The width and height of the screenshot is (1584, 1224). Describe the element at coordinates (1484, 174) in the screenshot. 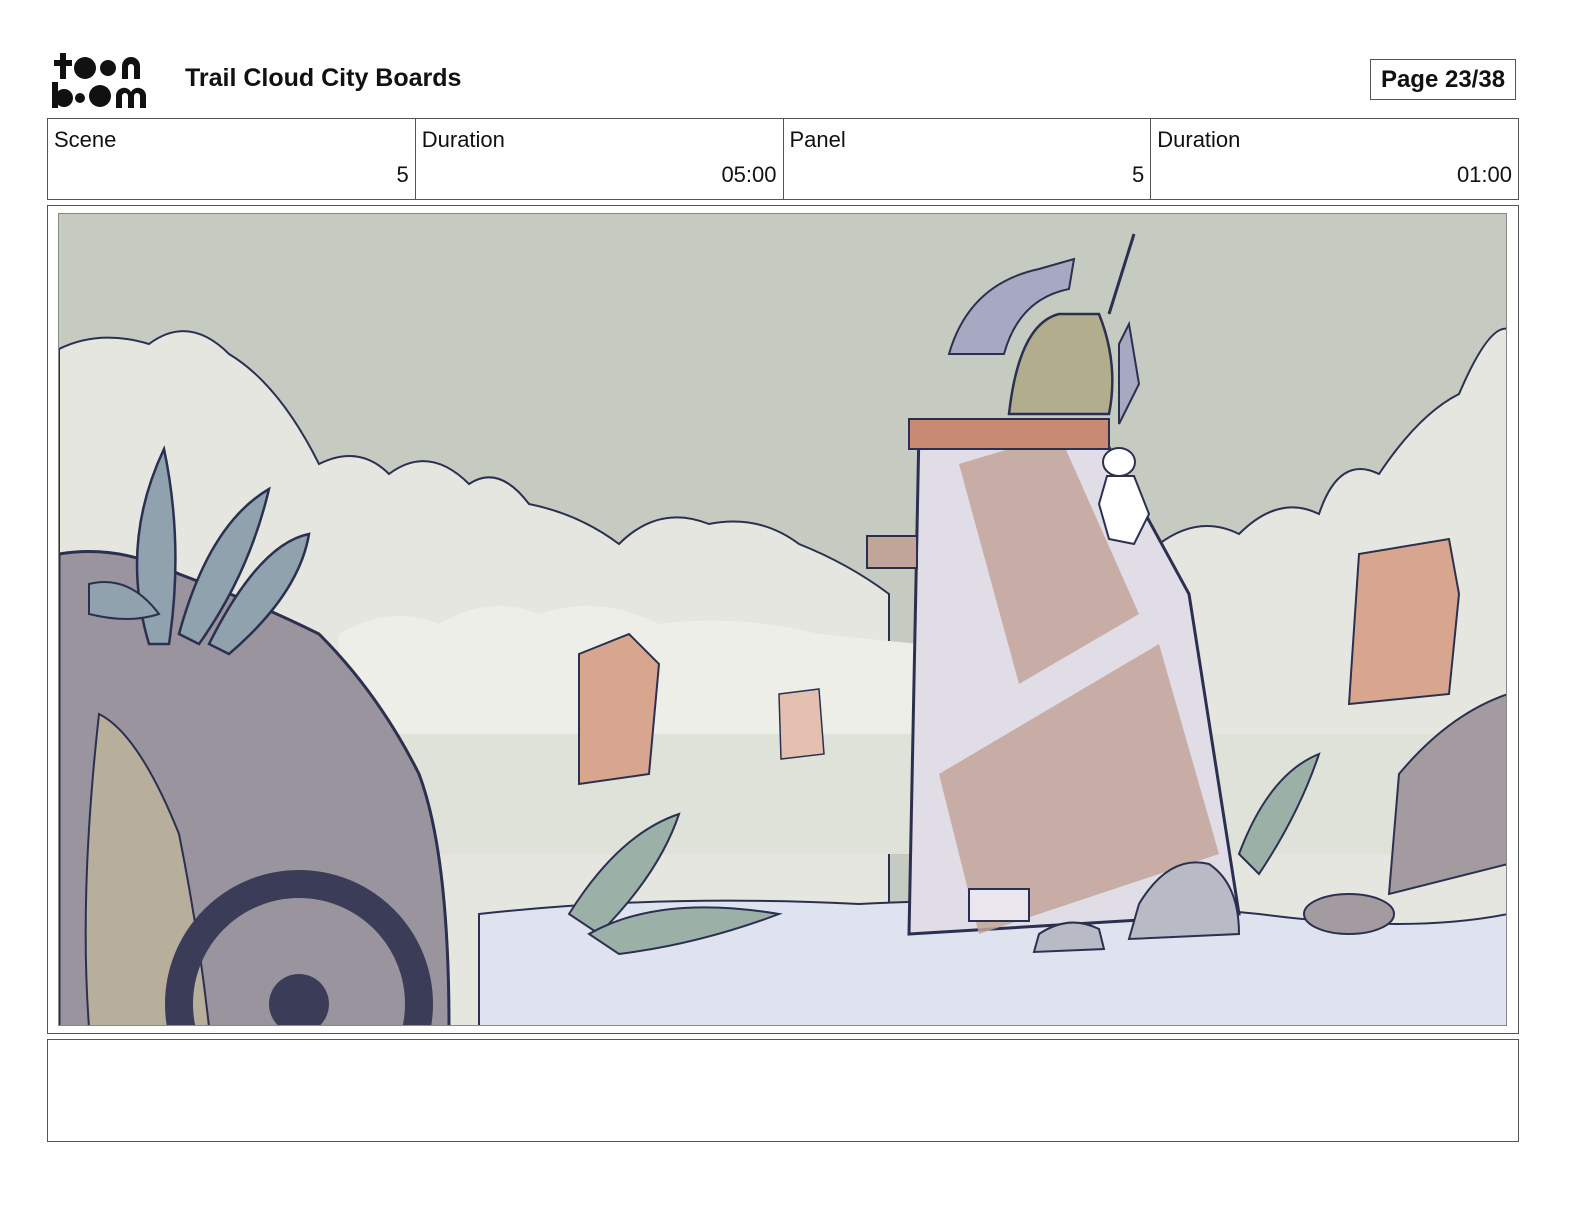

I see `panel-duration-value: 01:00` at that location.